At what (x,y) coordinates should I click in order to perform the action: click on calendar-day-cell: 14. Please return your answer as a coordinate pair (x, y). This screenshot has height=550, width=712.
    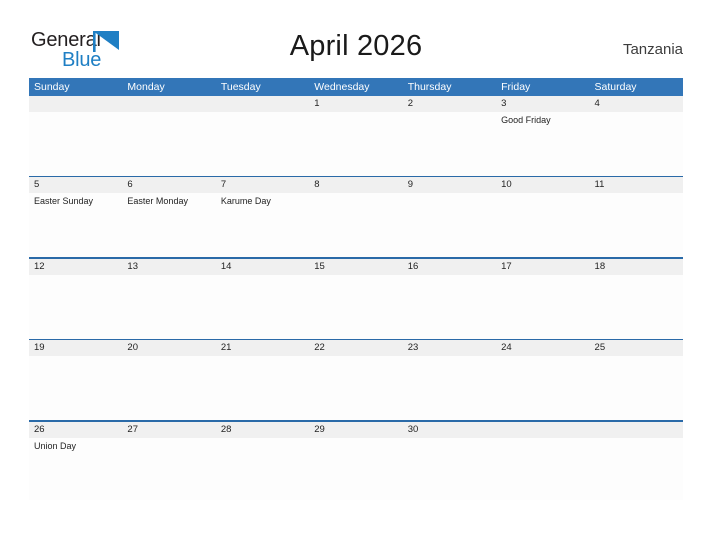
    Looking at the image, I should click on (262, 298).